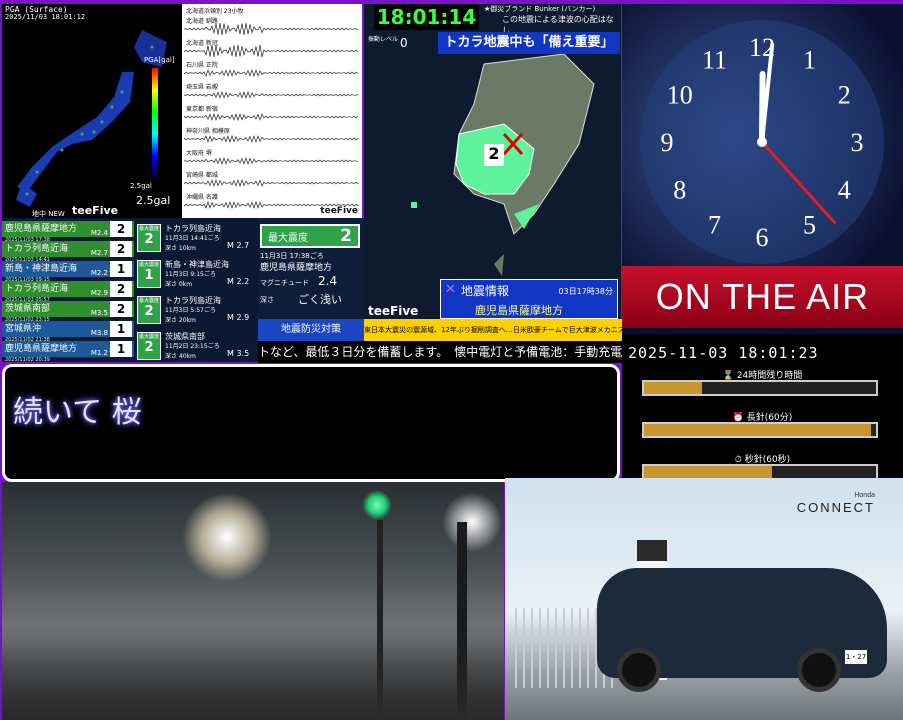 The height and width of the screenshot is (720, 903). I want to click on ticker-bar: 地震防災対策, so click(311, 330).